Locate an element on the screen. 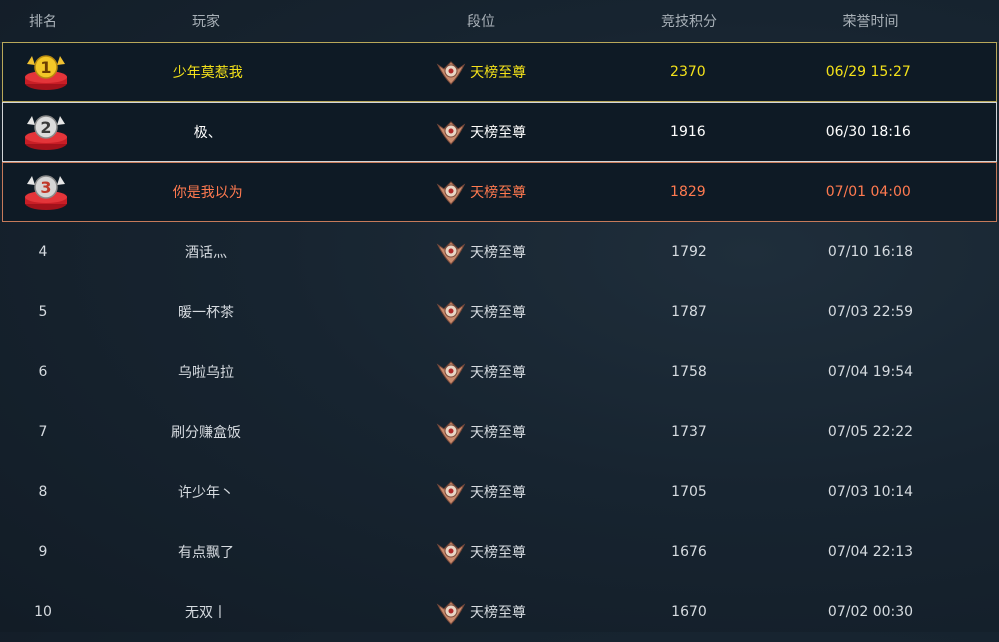  player-name: 你是我以为 is located at coordinates (207, 192).